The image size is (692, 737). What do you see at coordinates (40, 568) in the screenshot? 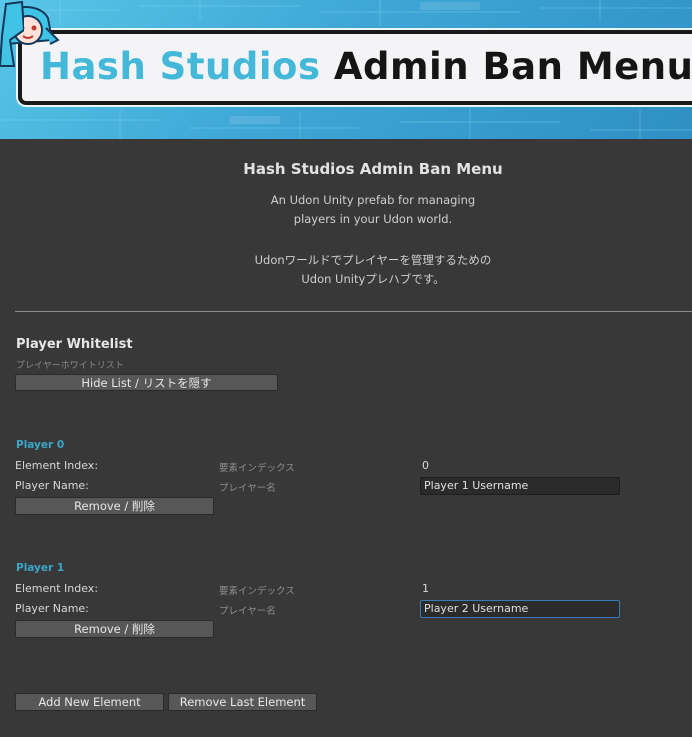
I see `player-1-label: Player 1` at bounding box center [40, 568].